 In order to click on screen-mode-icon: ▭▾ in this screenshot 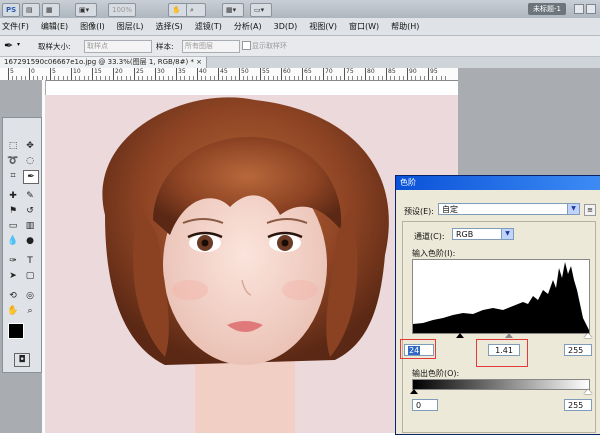, I will do `click(261, 10)`.